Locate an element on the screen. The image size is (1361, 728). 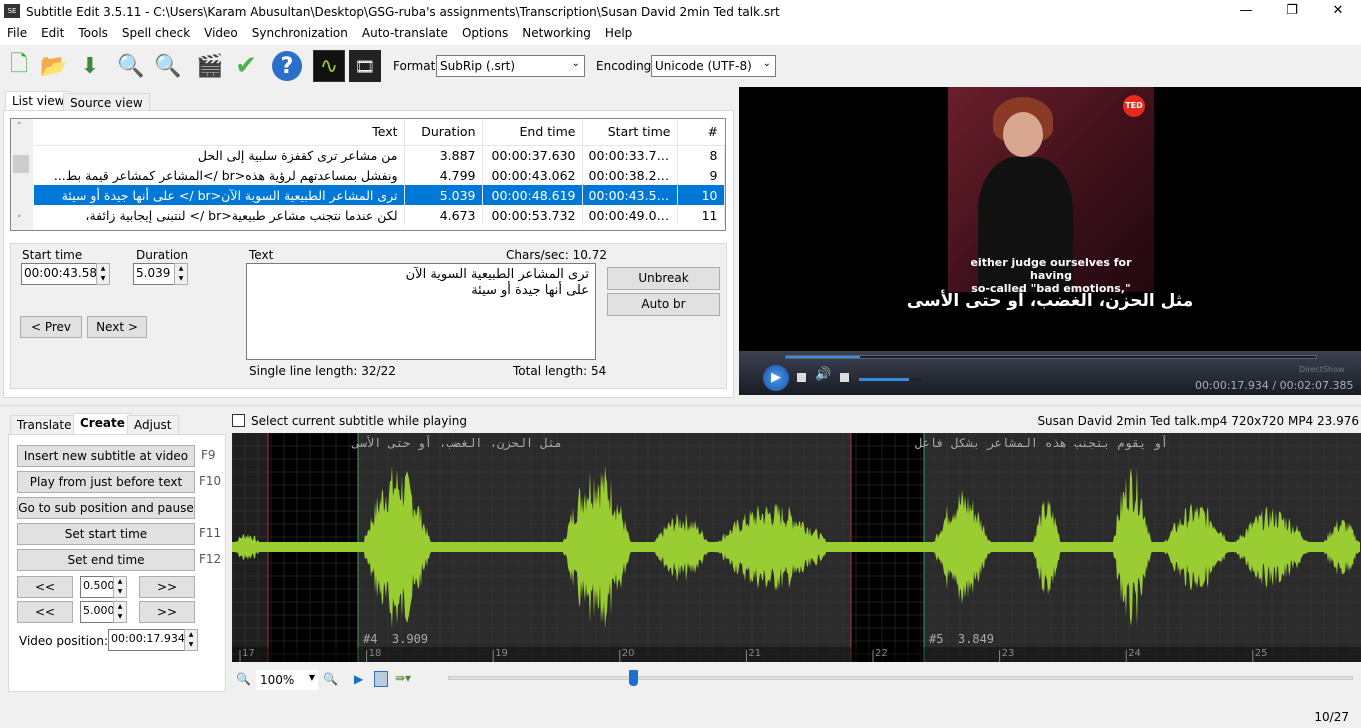
menu-edit: Edit is located at coordinates (52, 34).